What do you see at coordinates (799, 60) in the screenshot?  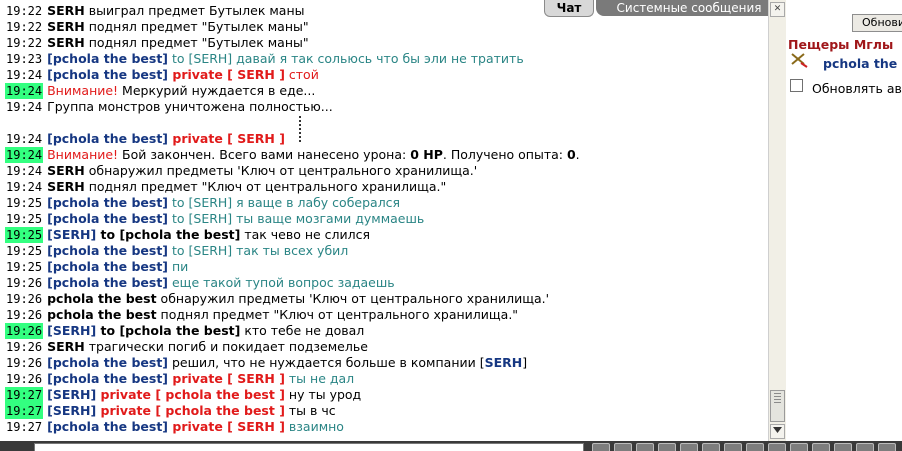 I see `crossed-swords-icon` at bounding box center [799, 60].